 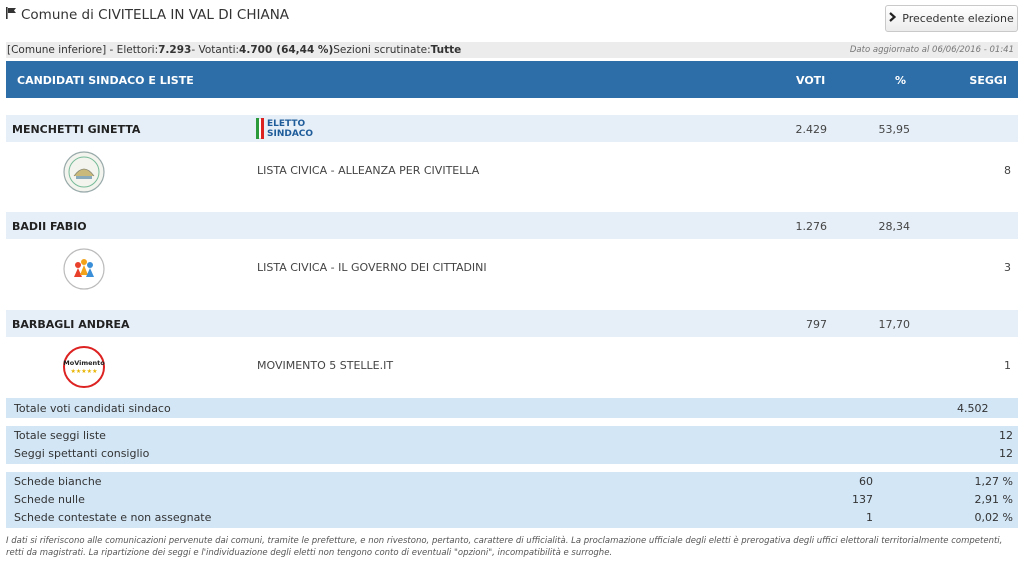 I want to click on sezioni-label: Sezioni scrutinate:, so click(x=382, y=50).